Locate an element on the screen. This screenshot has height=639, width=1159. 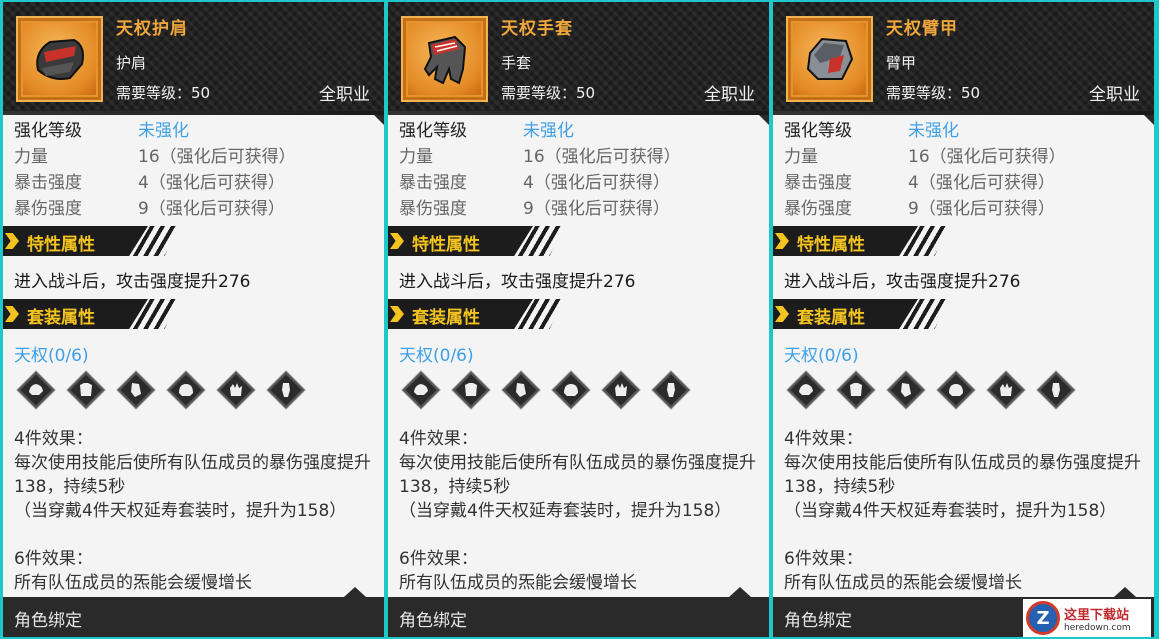
watermark-name: 这里下载站 is located at coordinates (1097, 615).